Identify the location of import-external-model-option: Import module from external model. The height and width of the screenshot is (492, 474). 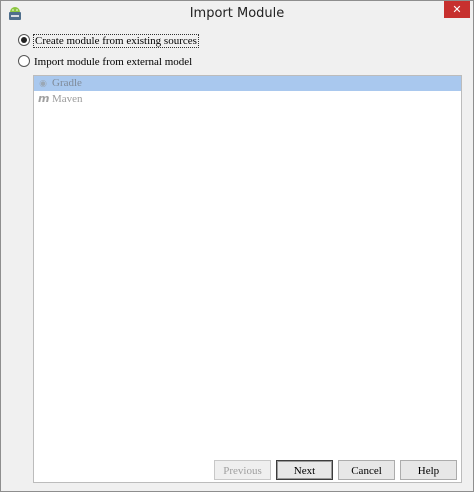
(105, 62).